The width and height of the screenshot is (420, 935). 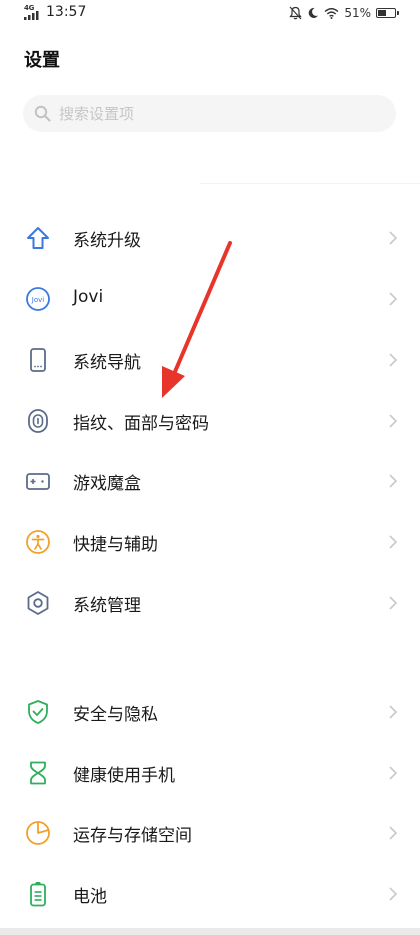 What do you see at coordinates (209, 113) in the screenshot?
I see `search-input: 搜索设置项` at bounding box center [209, 113].